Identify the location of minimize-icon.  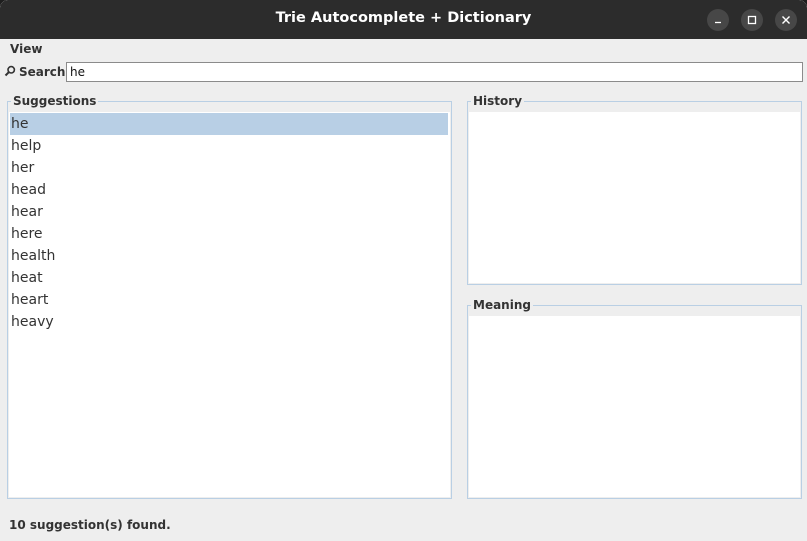
(718, 22).